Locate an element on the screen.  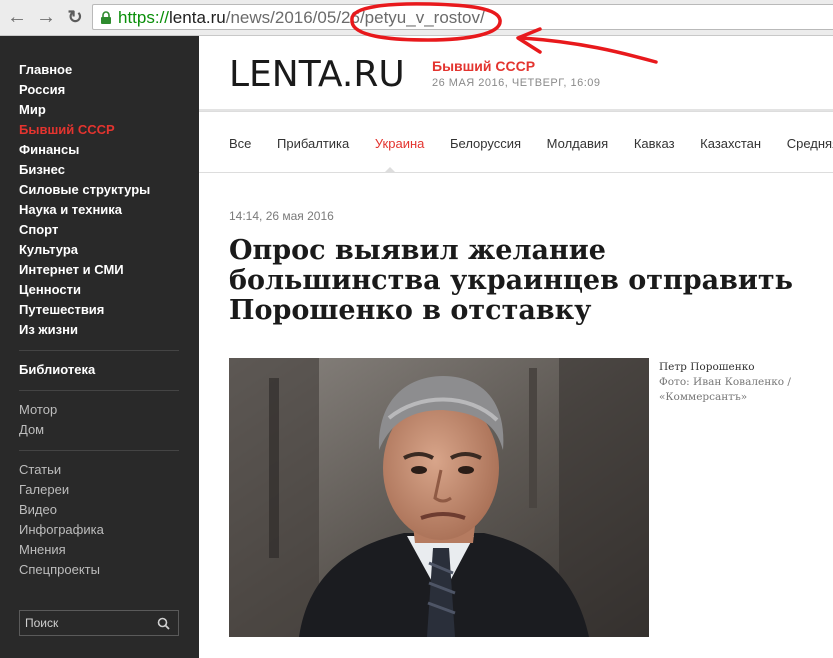
sidebar-item-rossiya: Россия is located at coordinates (99, 90).